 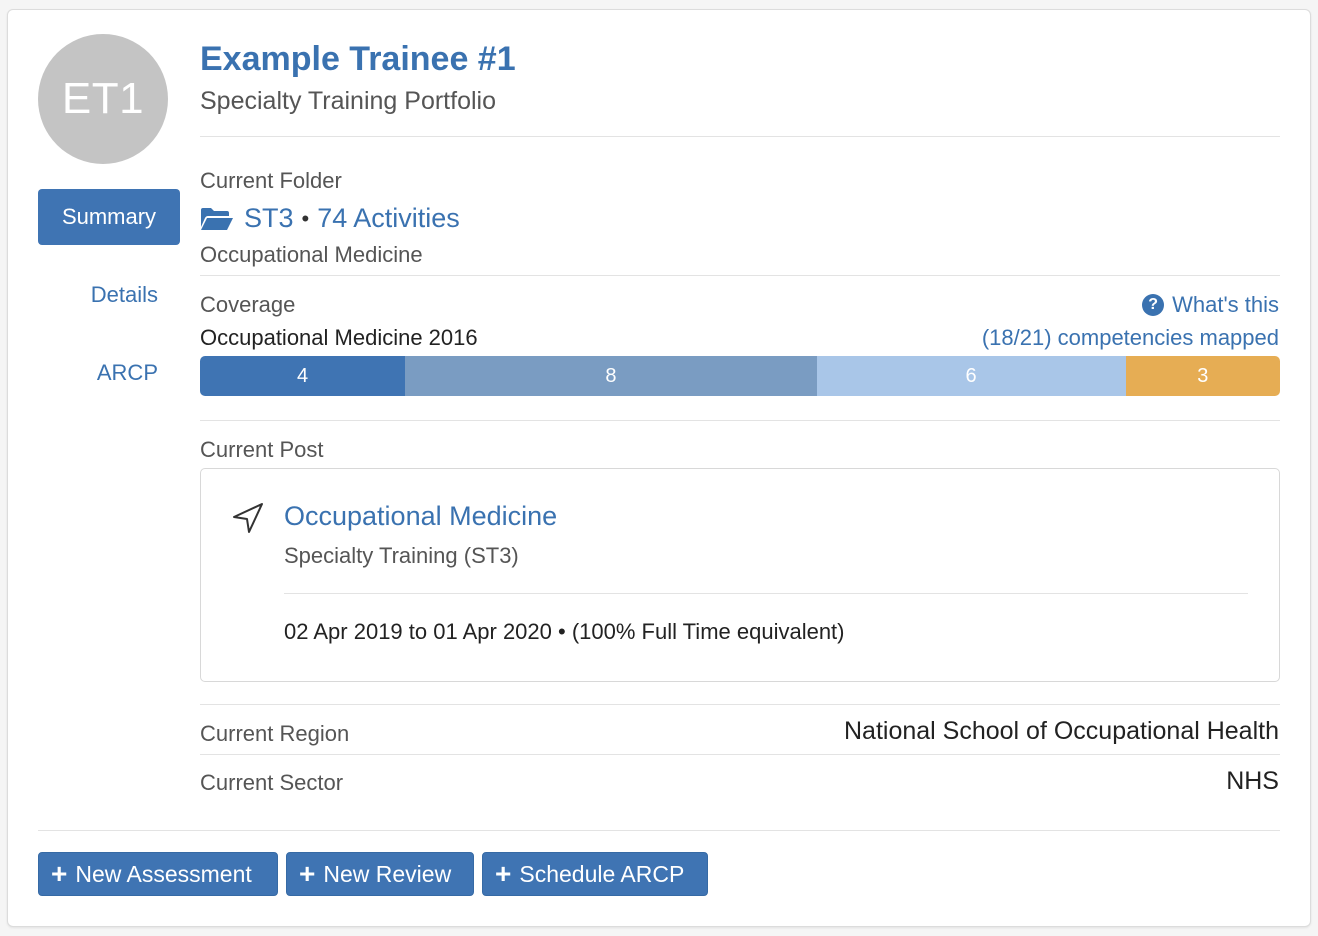 I want to click on new-review-label: New Review, so click(x=387, y=873).